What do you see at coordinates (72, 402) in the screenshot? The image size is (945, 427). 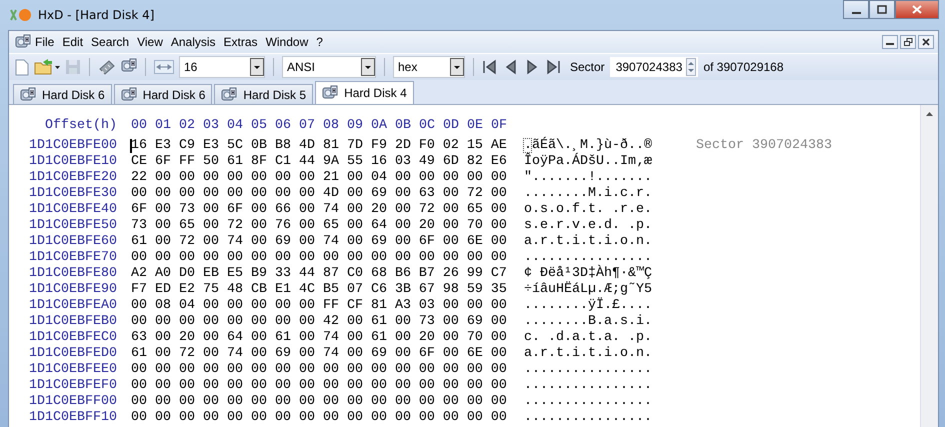 I see `row-offset: 1D1C0EBFF00` at bounding box center [72, 402].